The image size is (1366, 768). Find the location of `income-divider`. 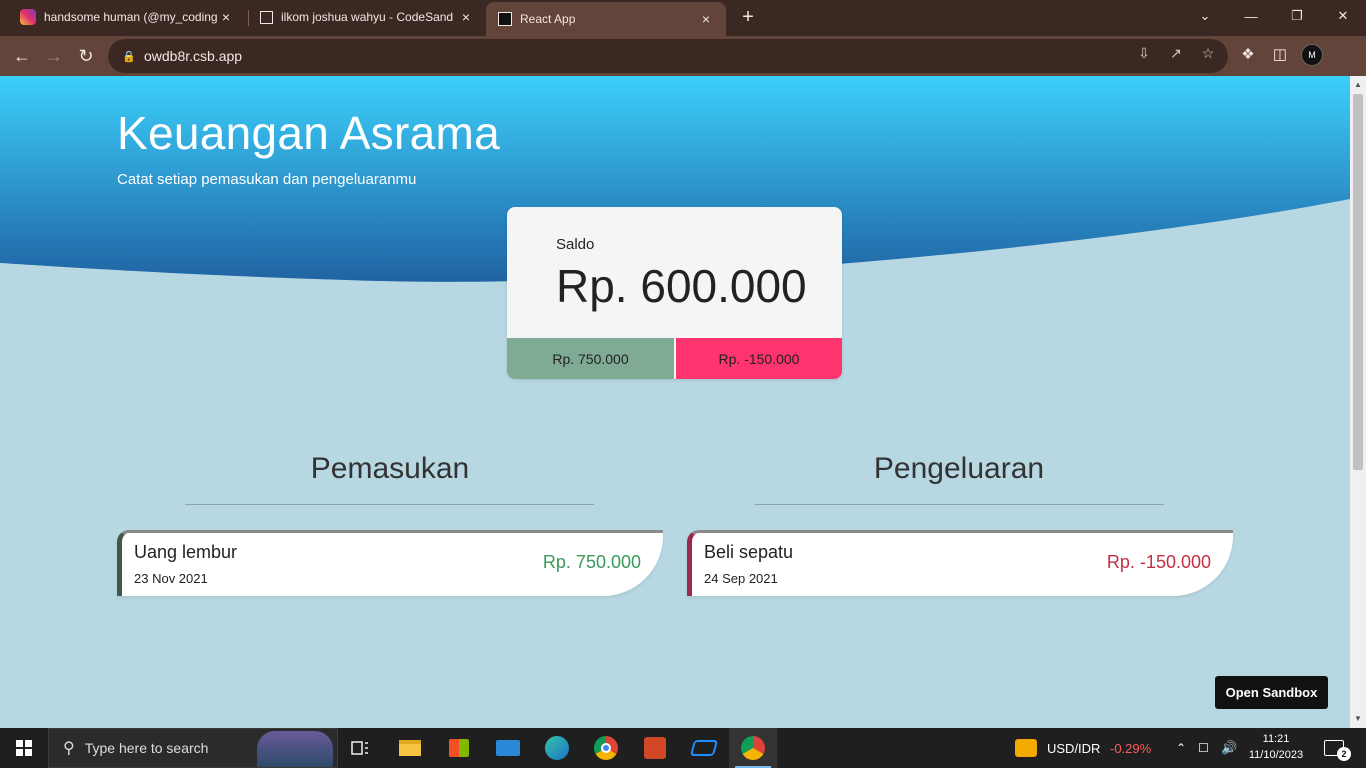

income-divider is located at coordinates (389, 504).